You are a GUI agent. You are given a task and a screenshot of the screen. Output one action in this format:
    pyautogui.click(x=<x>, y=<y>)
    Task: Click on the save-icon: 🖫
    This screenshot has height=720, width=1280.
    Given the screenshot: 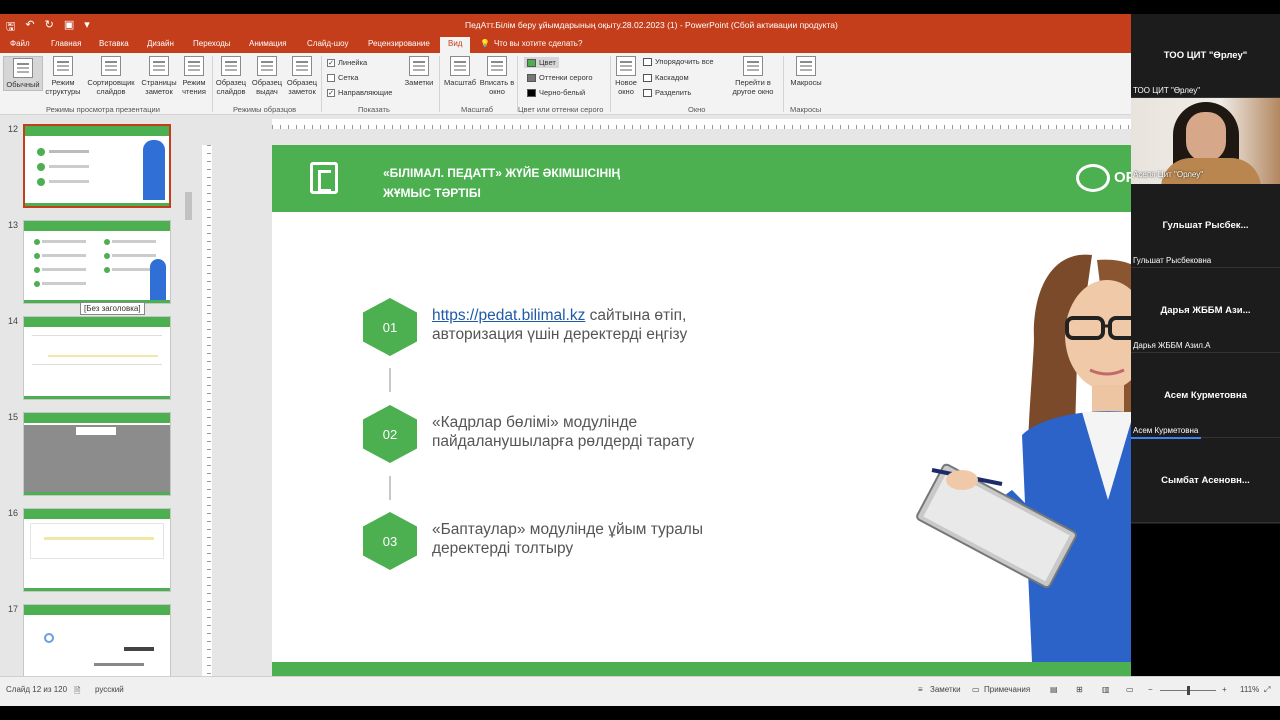 What is the action you would take?
    pyautogui.click(x=10, y=27)
    